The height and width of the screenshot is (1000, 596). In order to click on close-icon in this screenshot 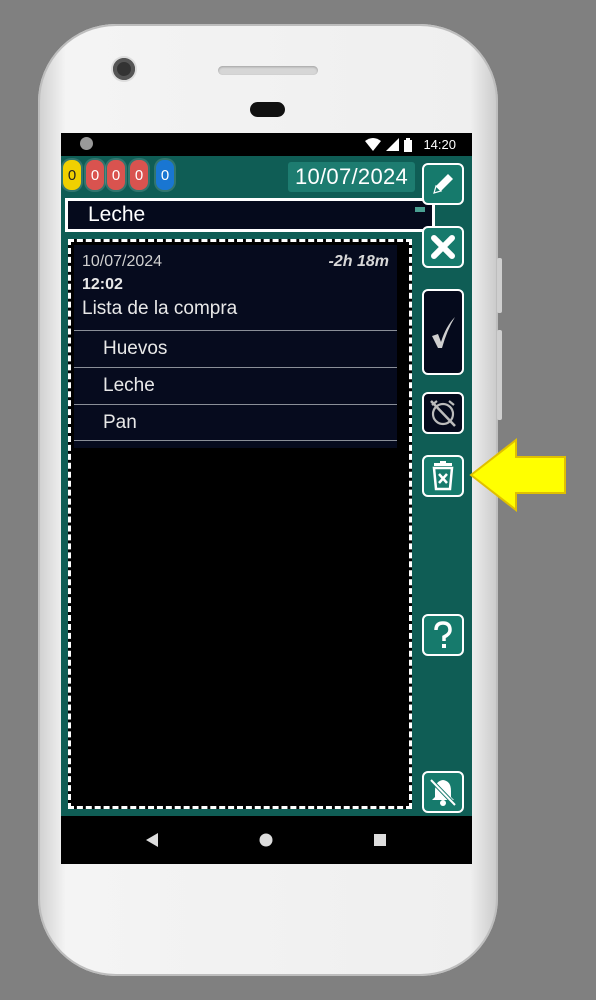, I will do `click(443, 247)`.